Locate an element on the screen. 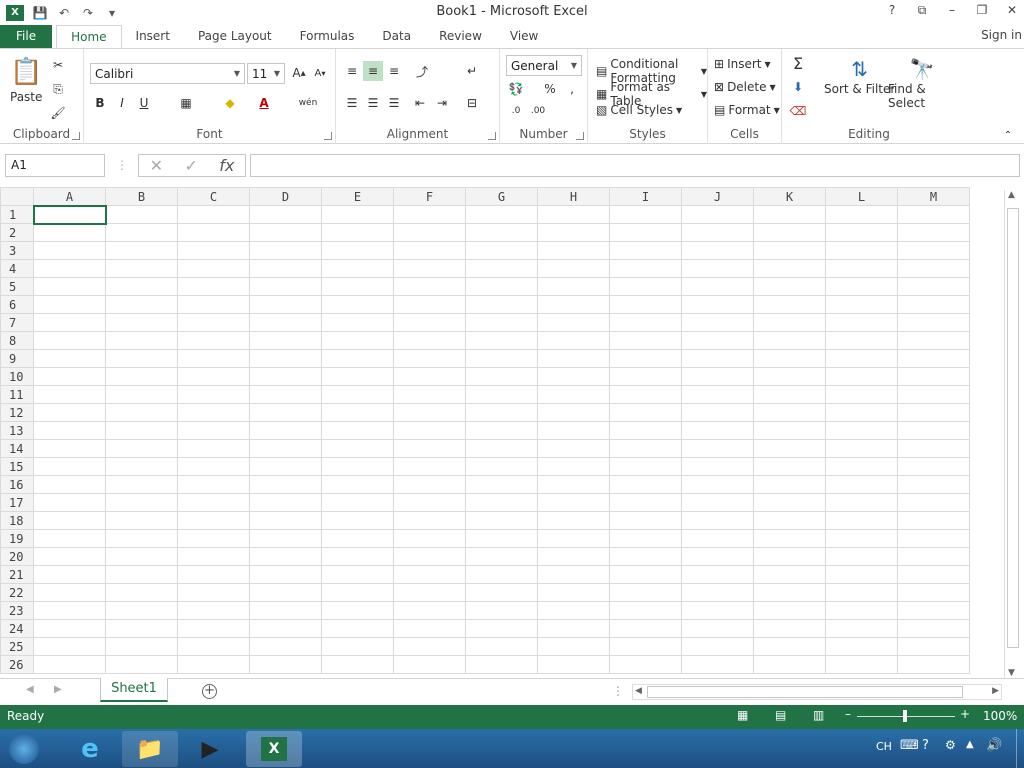 This screenshot has height=768, width=1024. cell-d5 is located at coordinates (285, 286).